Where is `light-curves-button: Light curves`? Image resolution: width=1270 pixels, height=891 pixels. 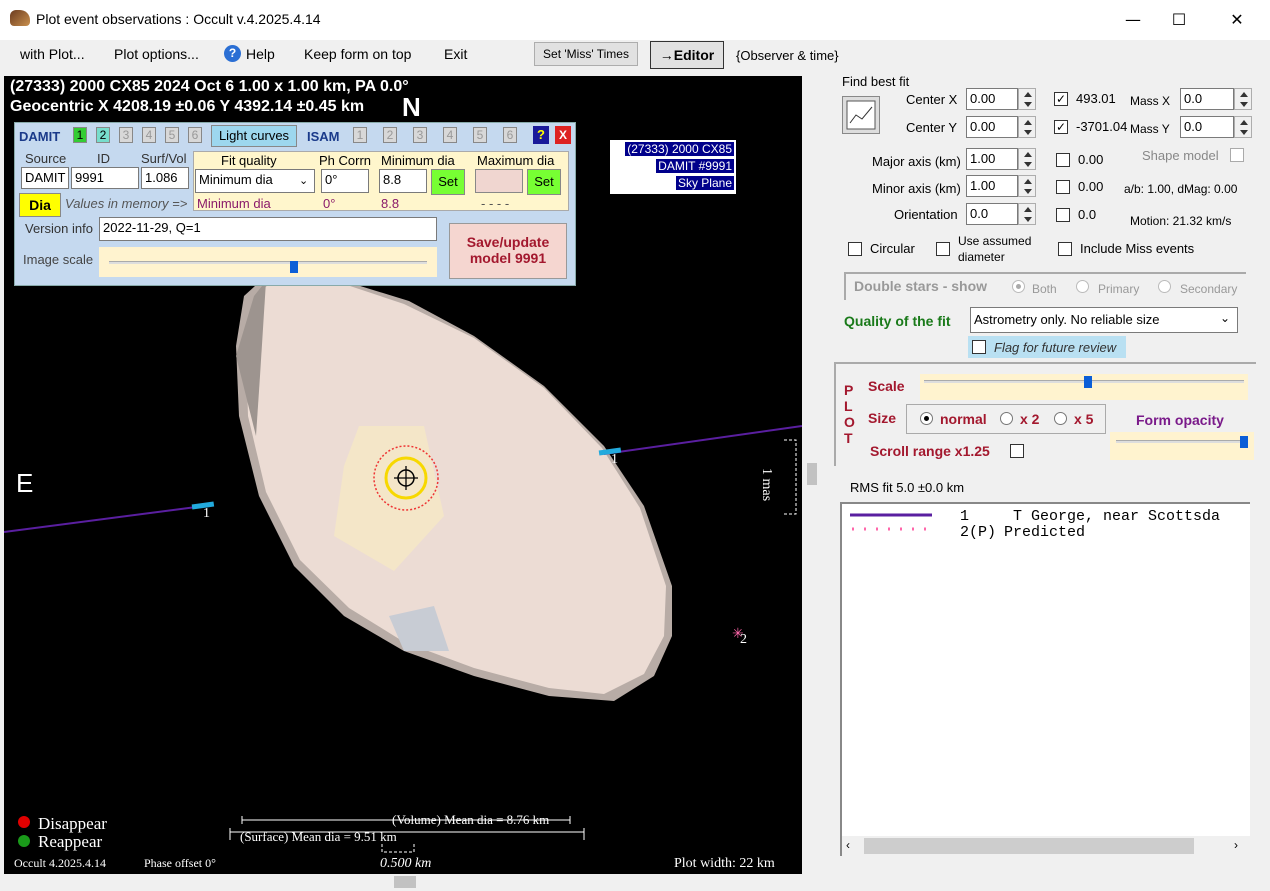 light-curves-button: Light curves is located at coordinates (254, 136).